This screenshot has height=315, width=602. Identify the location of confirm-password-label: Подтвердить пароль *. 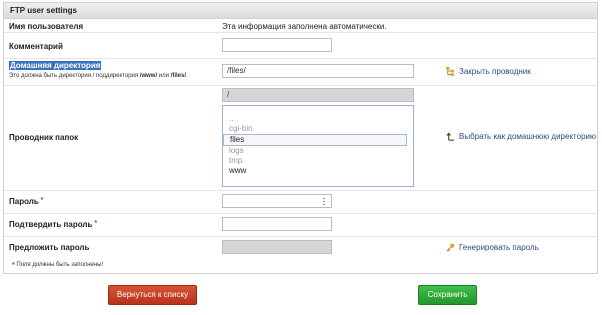
(53, 224).